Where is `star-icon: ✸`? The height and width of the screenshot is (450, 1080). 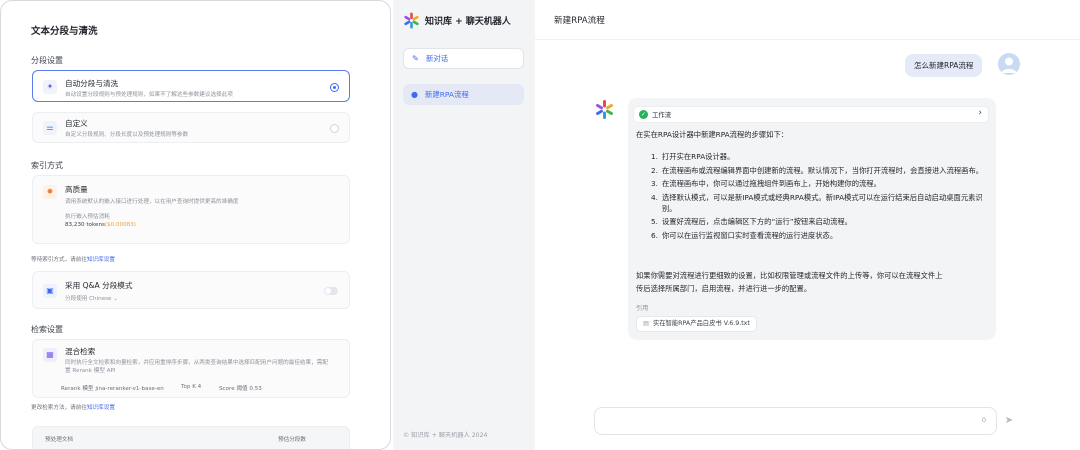 star-icon: ✸ is located at coordinates (50, 192).